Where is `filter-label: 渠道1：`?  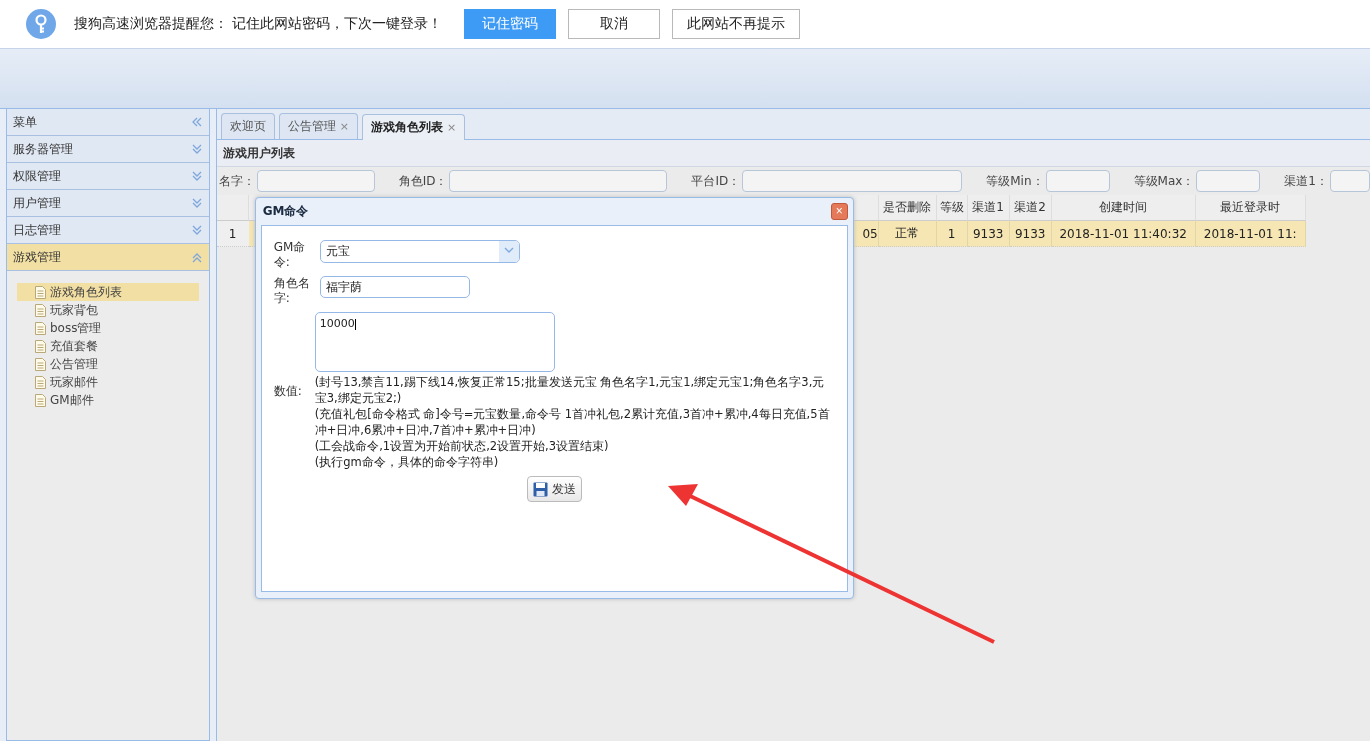
filter-label: 渠道1： is located at coordinates (1306, 181).